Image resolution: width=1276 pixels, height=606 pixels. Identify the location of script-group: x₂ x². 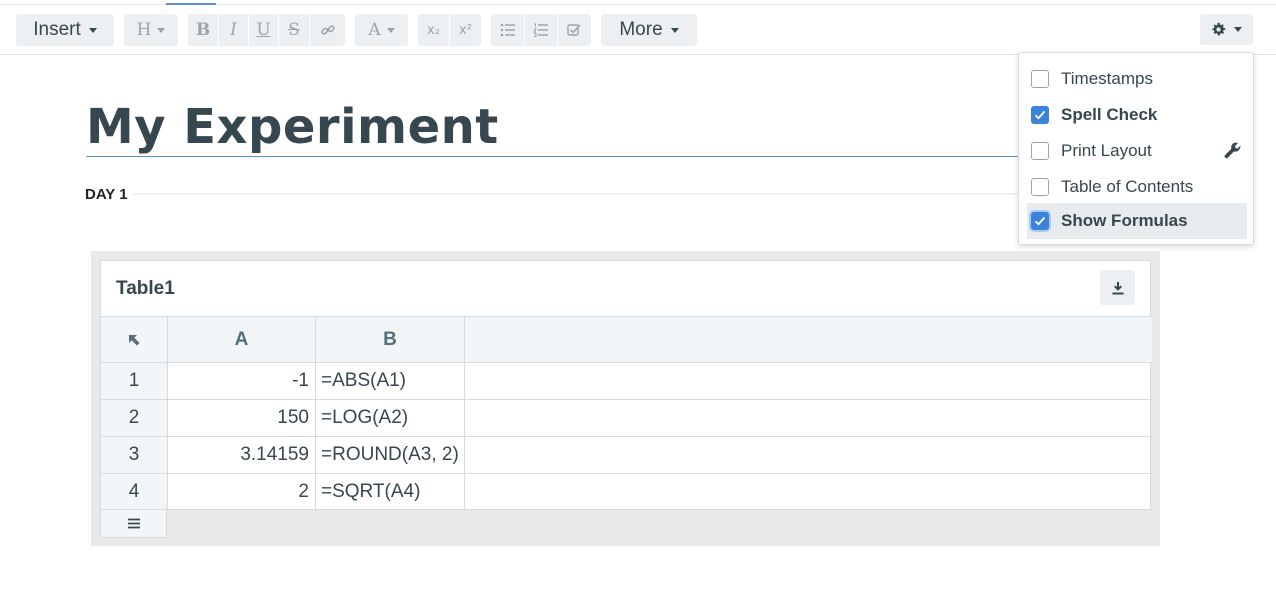
(449, 30).